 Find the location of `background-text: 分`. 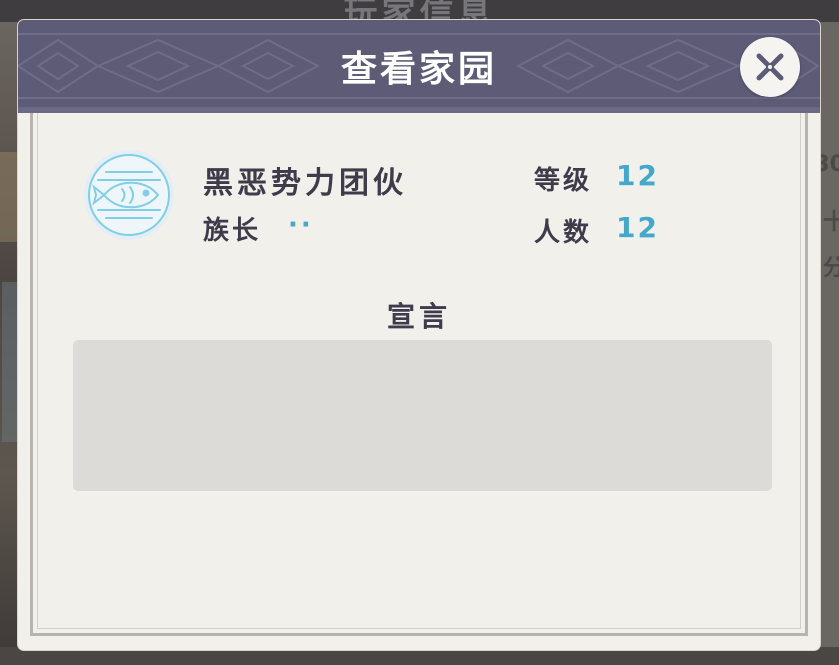

background-text: 分 is located at coordinates (830, 268).